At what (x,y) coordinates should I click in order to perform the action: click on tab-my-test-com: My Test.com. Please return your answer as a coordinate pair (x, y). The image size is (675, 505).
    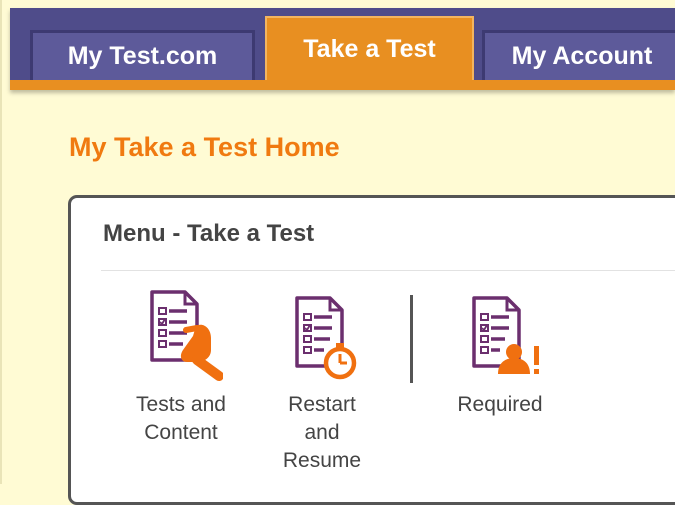
    Looking at the image, I should click on (142, 55).